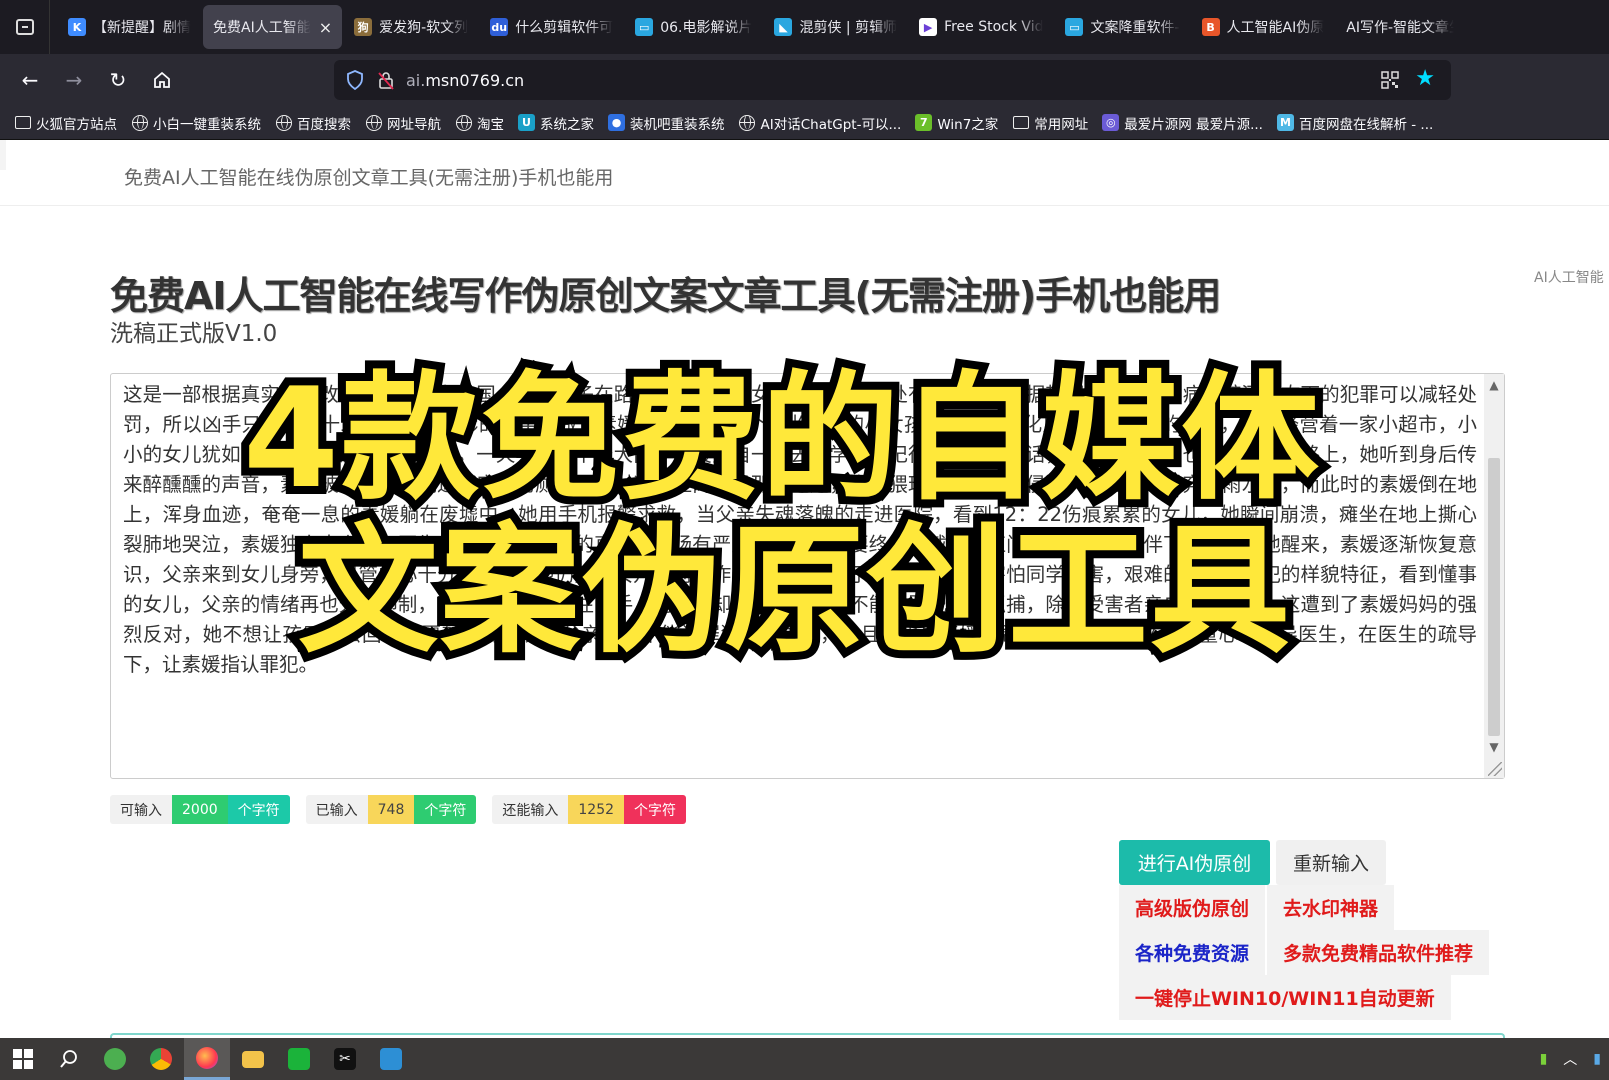 This screenshot has height=1080, width=1609. I want to click on tab-active: 免费AI人工智能 ×, so click(273, 27).